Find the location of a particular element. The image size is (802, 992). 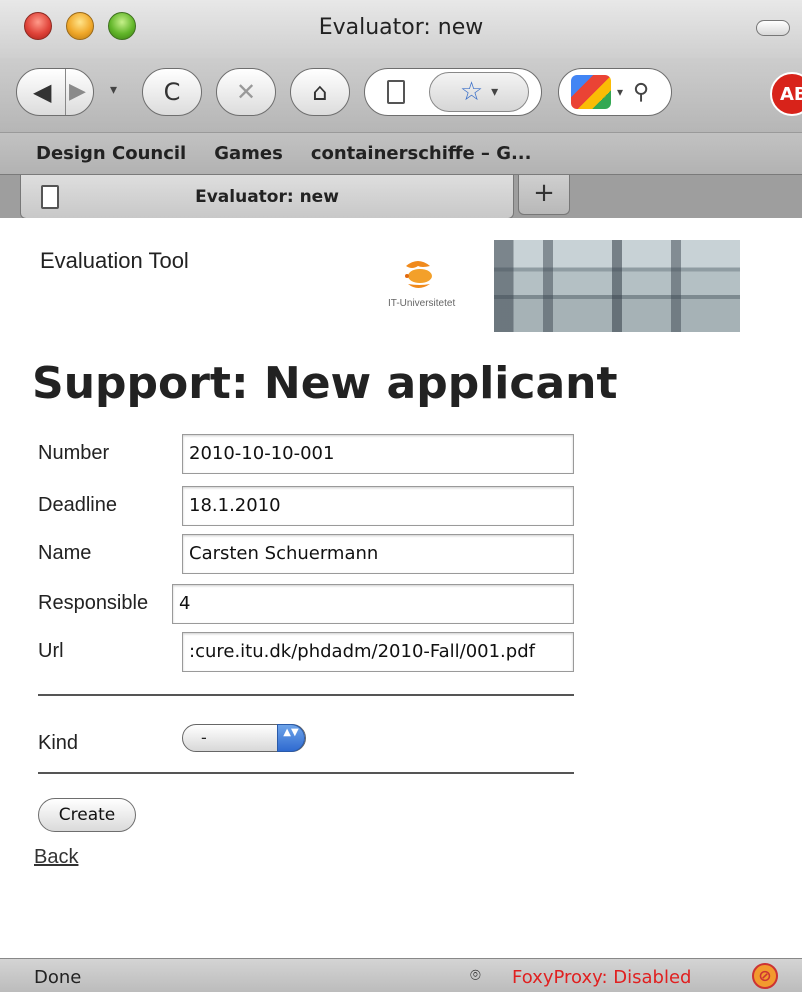

forward-arrow-icon: ▶ is located at coordinates (77, 91).